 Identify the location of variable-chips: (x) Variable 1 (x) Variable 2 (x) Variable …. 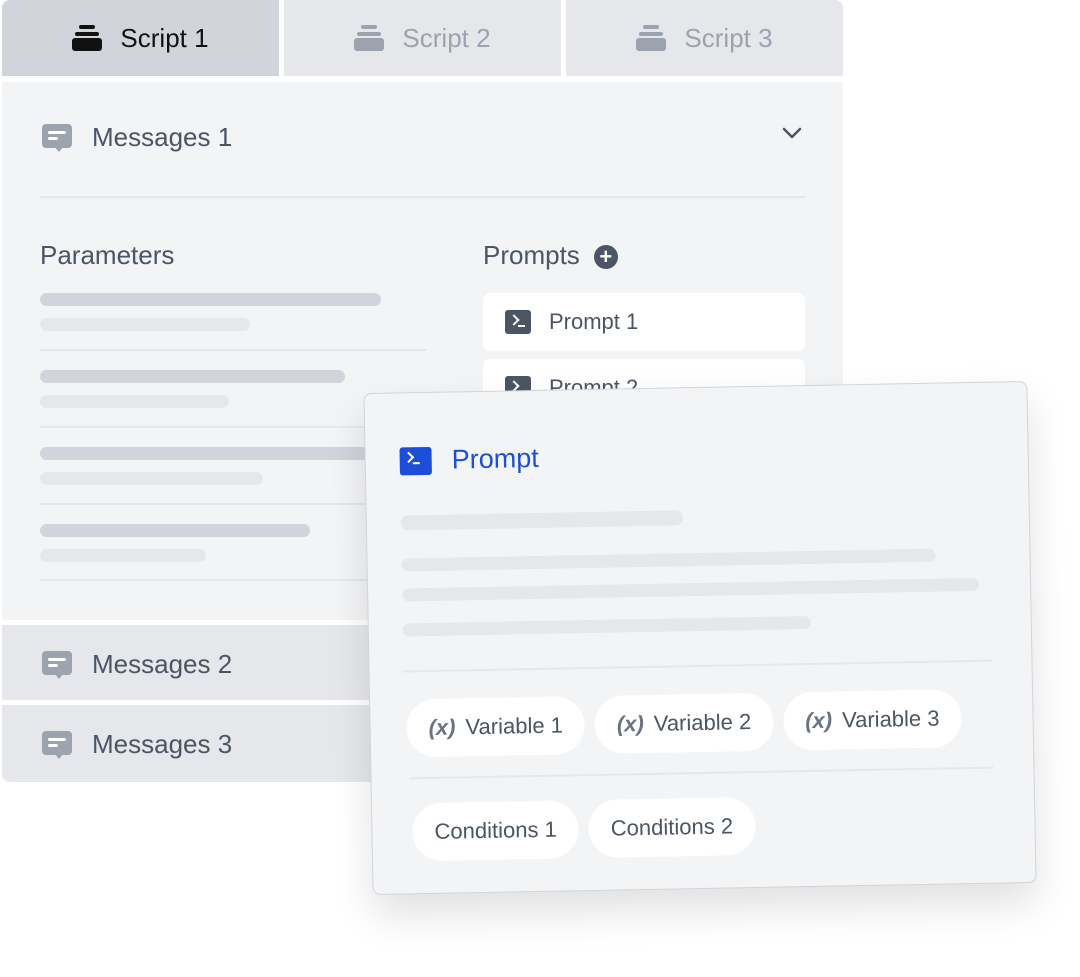
(684, 723).